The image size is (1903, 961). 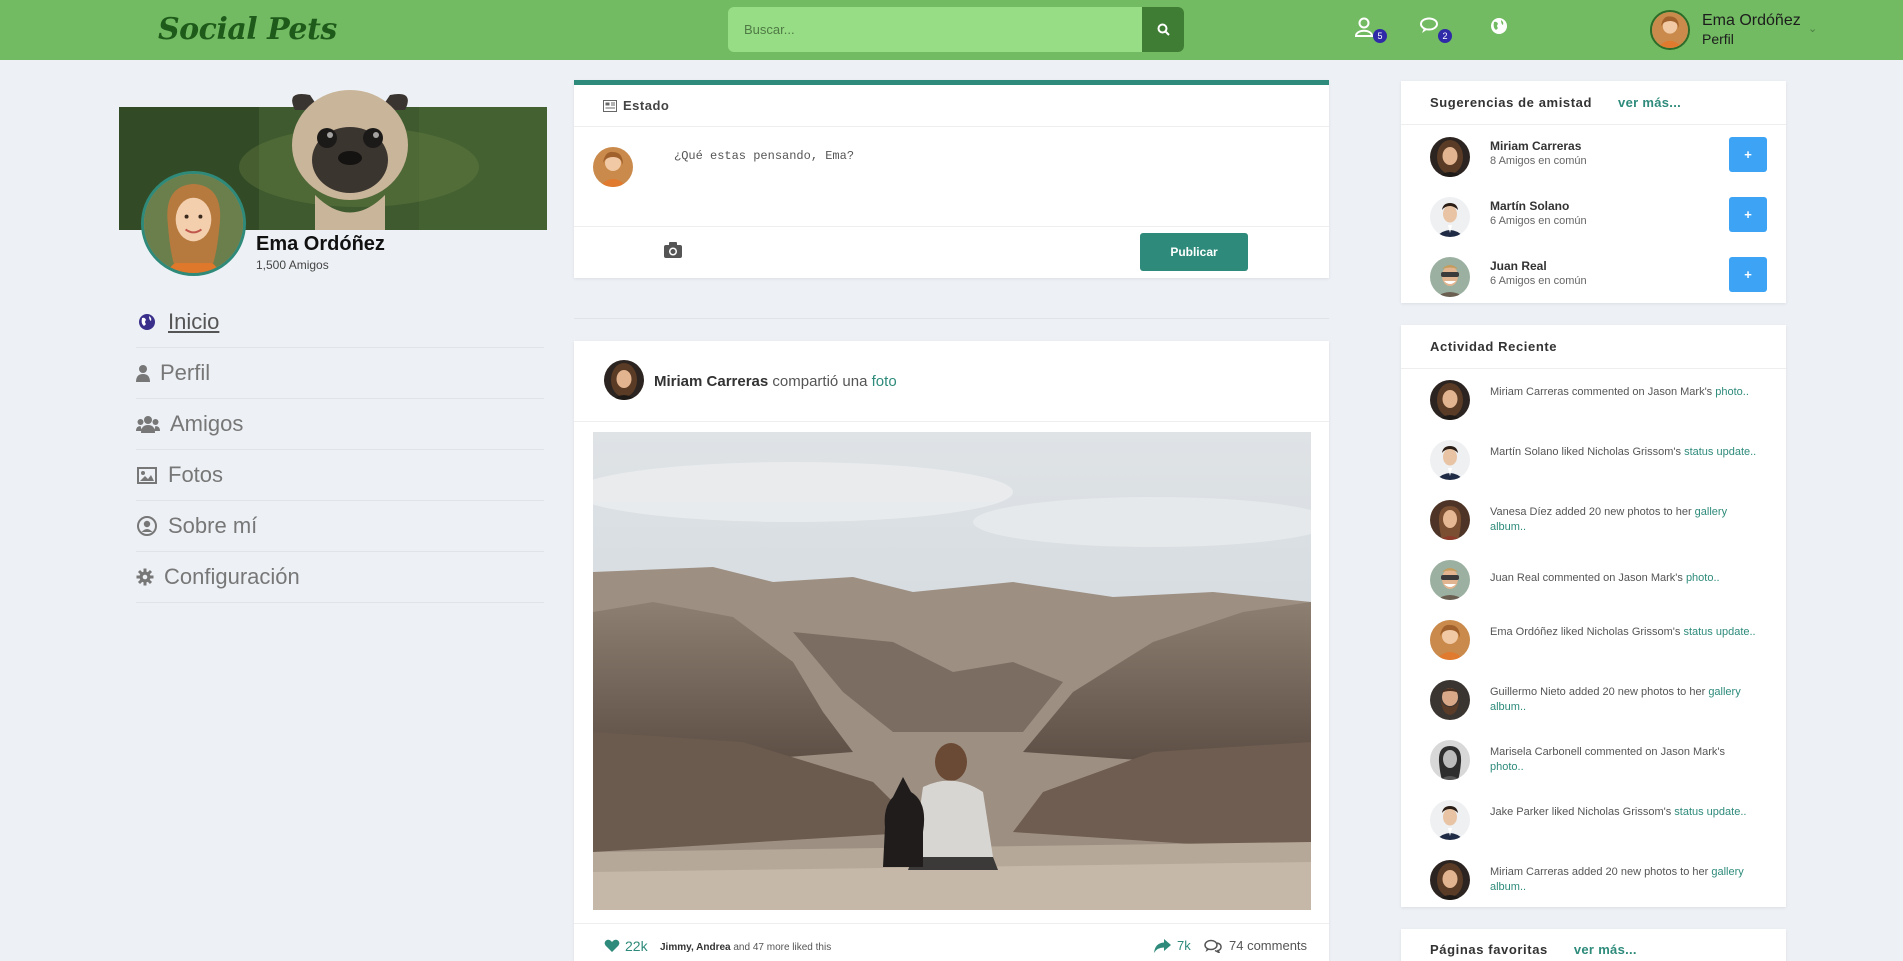 I want to click on suggestion-name: Martín Solano, so click(x=1529, y=206).